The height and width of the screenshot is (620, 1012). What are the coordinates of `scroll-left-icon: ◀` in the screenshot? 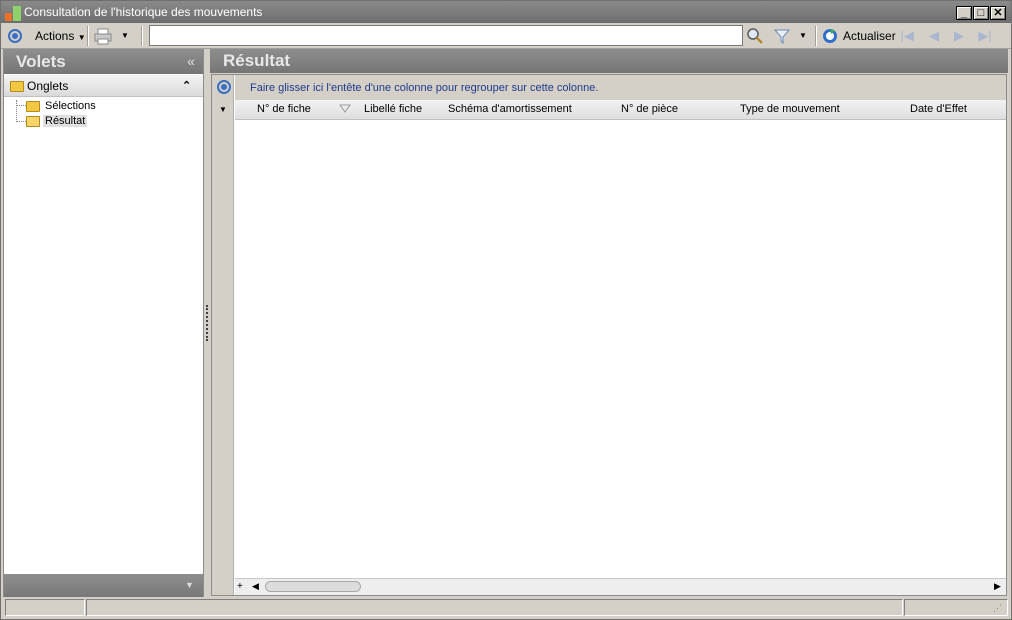 It's located at (255, 586).